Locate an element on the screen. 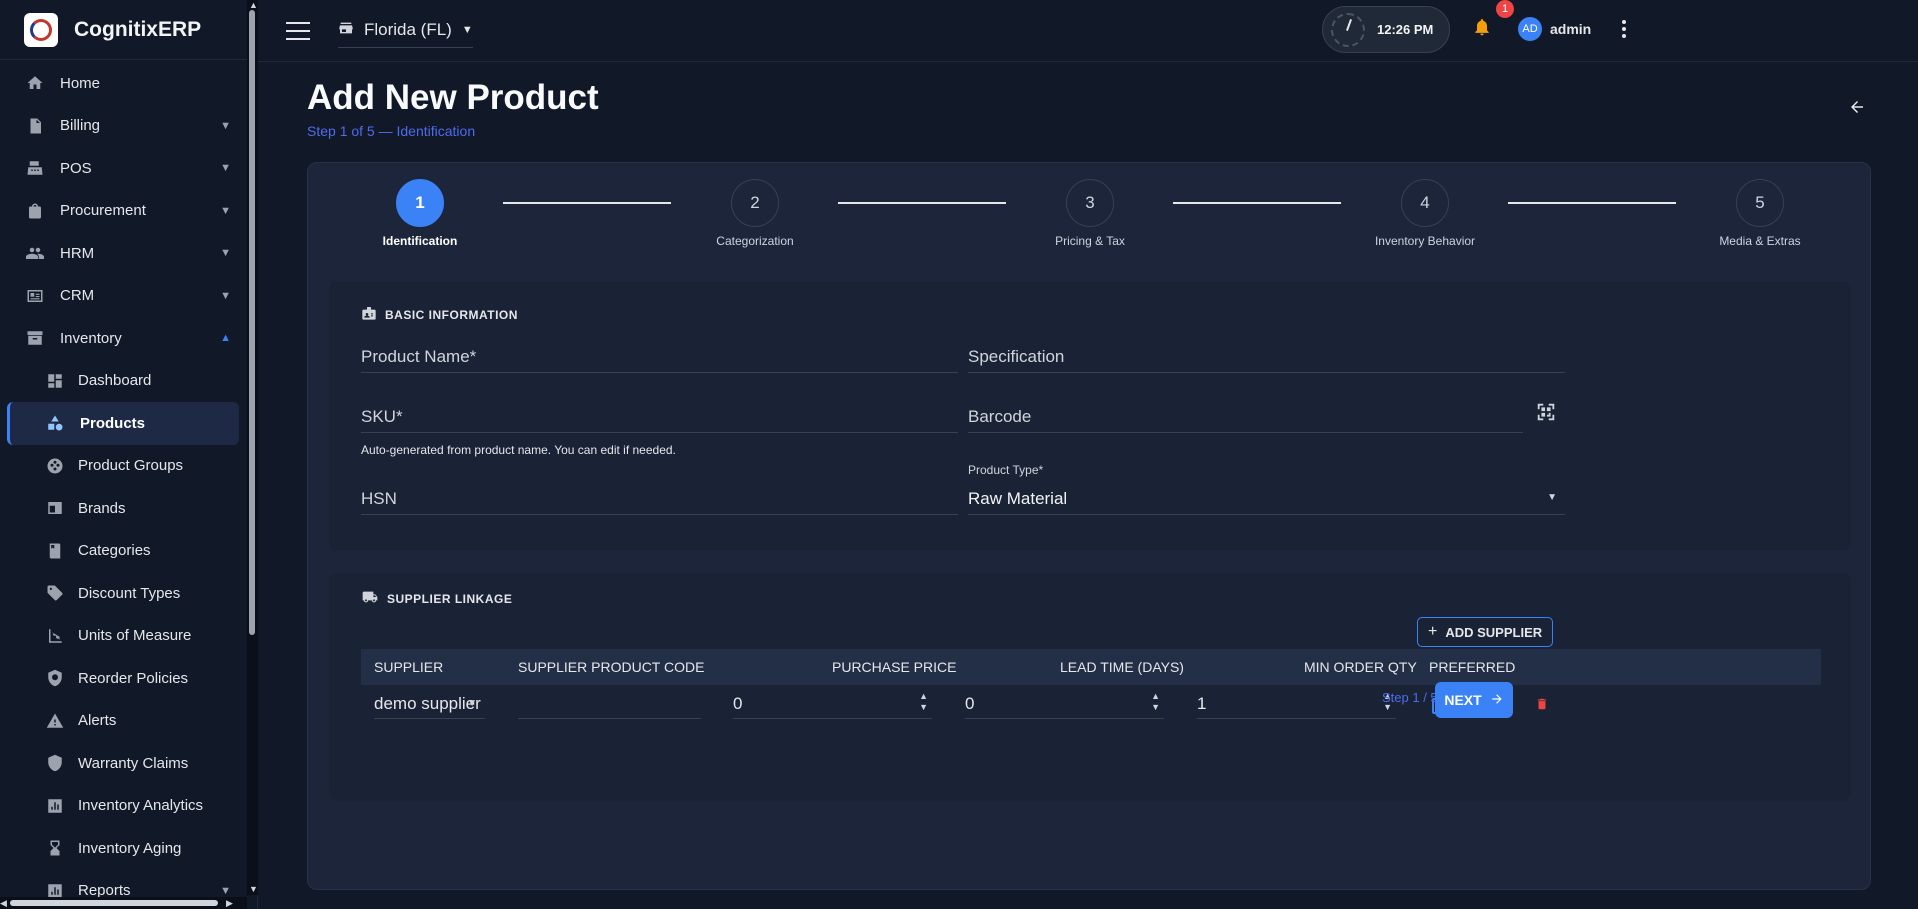 The height and width of the screenshot is (909, 1918). hrm-icon is located at coordinates (35, 253).